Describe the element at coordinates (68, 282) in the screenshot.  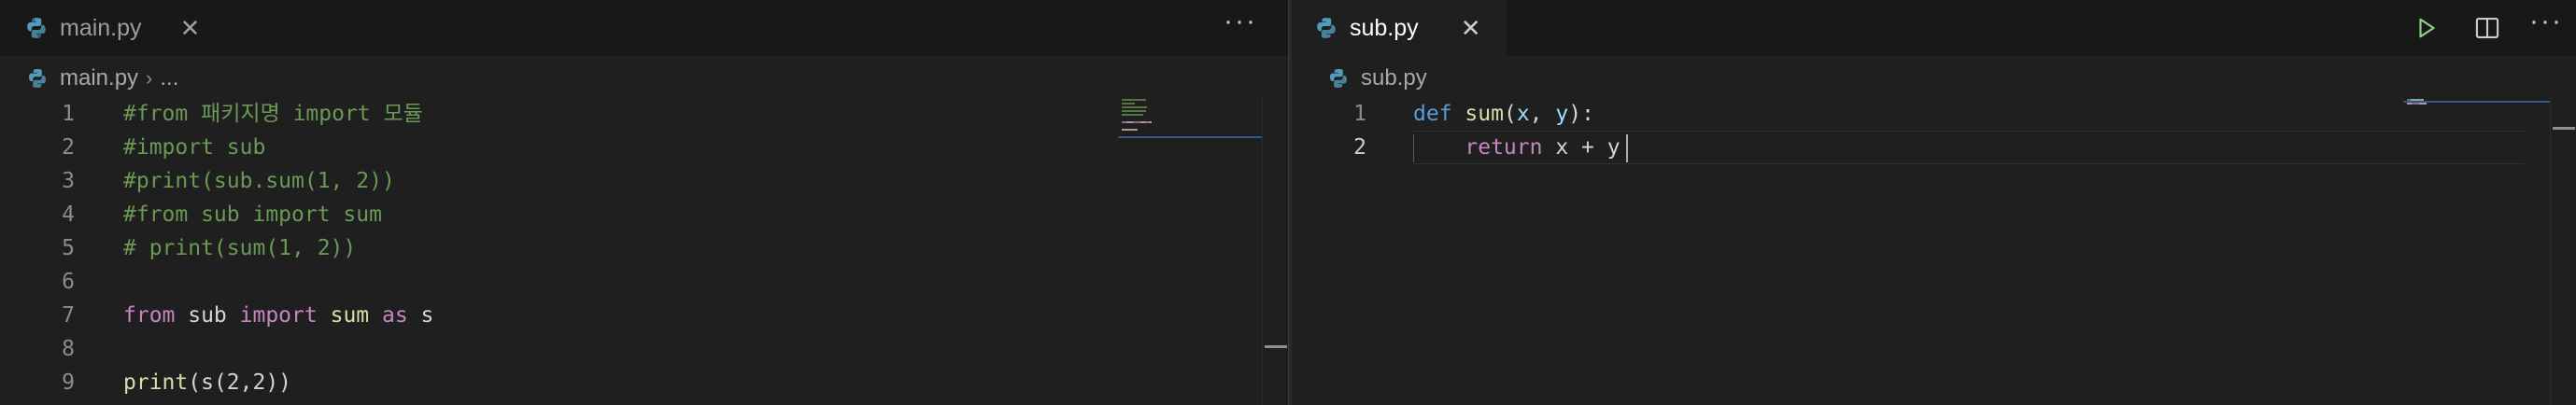
I see `line-number: 6` at that location.